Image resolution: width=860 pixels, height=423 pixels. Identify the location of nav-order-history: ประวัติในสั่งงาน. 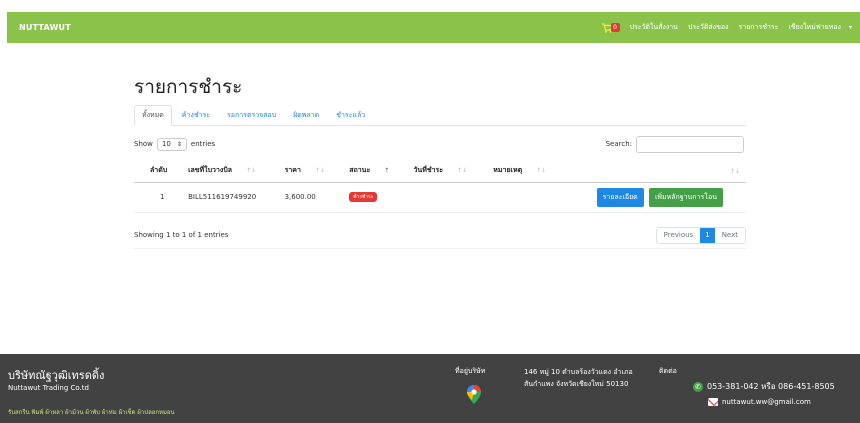
(654, 27).